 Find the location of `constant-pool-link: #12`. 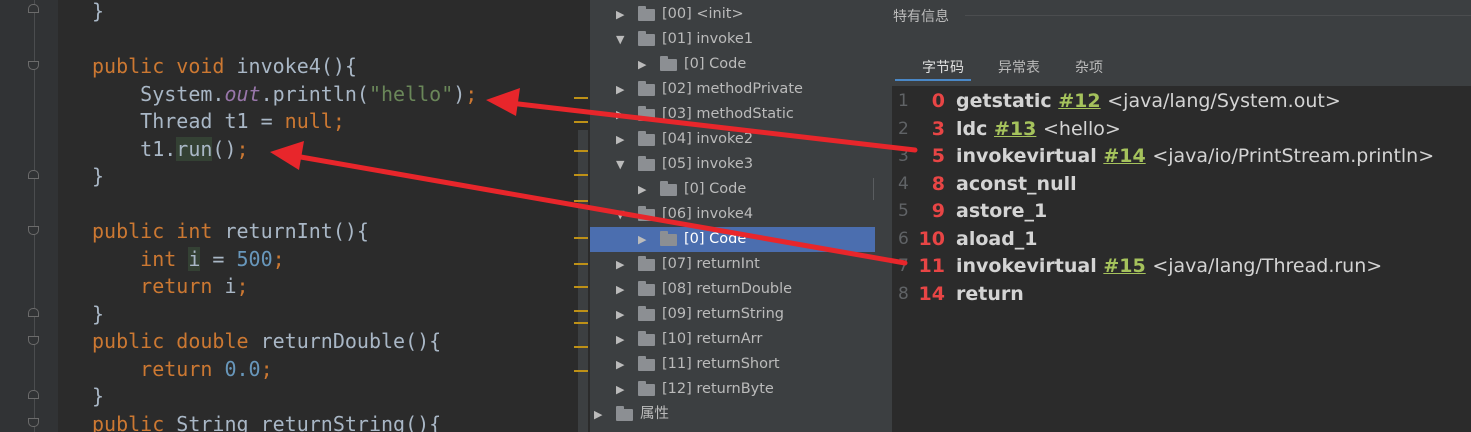

constant-pool-link: #12 is located at coordinates (1079, 101).